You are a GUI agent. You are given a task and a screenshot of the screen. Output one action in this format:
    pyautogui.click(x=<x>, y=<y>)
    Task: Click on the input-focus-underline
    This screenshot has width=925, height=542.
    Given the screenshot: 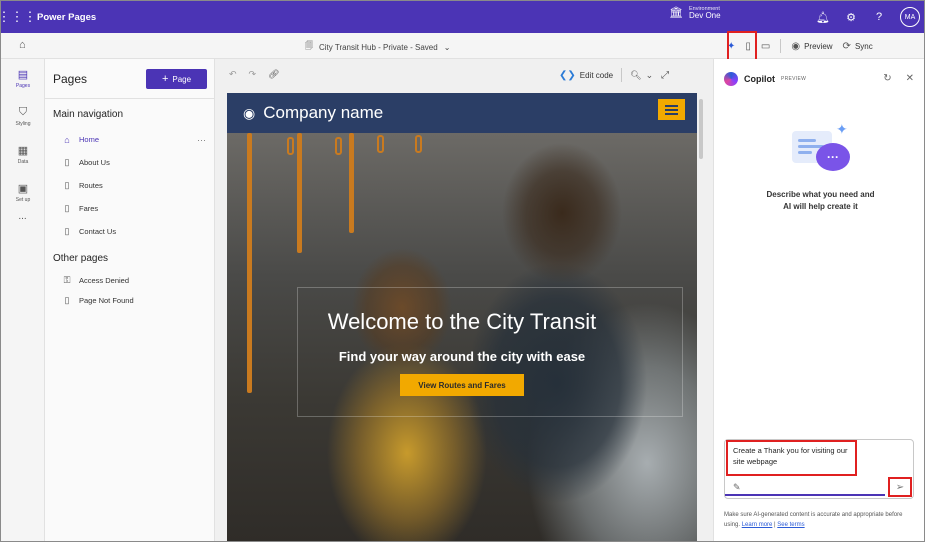 What is the action you would take?
    pyautogui.click(x=805, y=495)
    